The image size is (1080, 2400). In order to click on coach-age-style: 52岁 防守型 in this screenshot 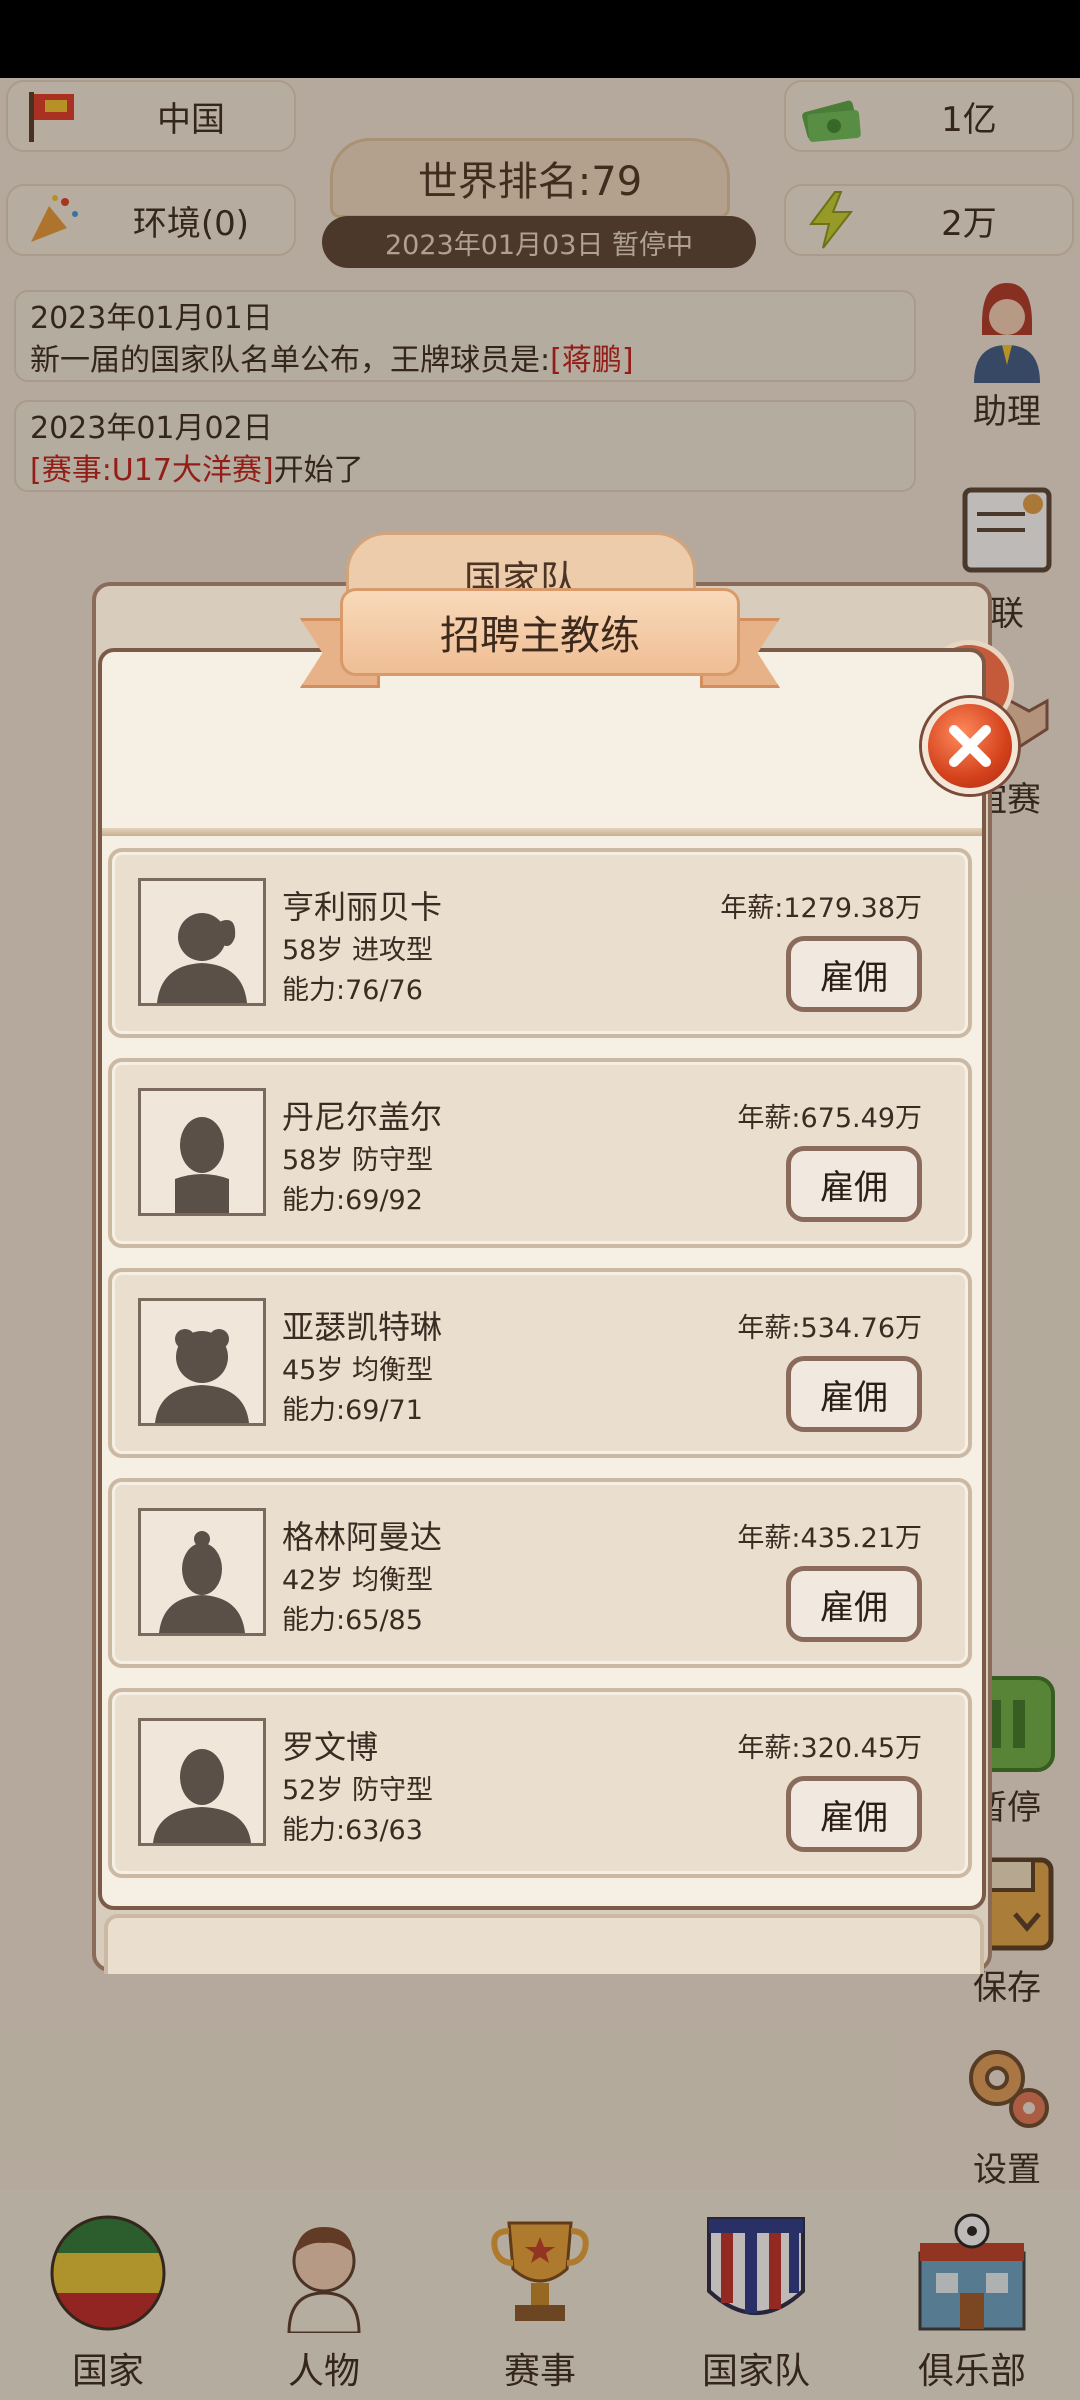, I will do `click(357, 1790)`.